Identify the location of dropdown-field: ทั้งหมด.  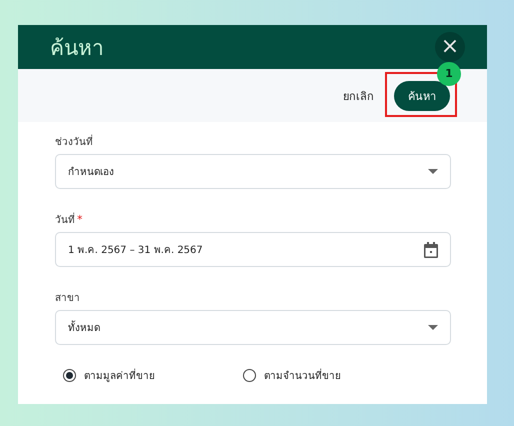
(253, 327).